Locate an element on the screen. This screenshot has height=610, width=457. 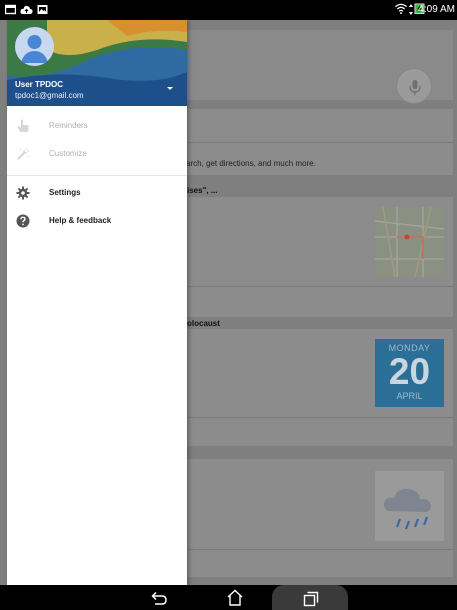
drawer-item-customize: Customize is located at coordinates (97, 154).